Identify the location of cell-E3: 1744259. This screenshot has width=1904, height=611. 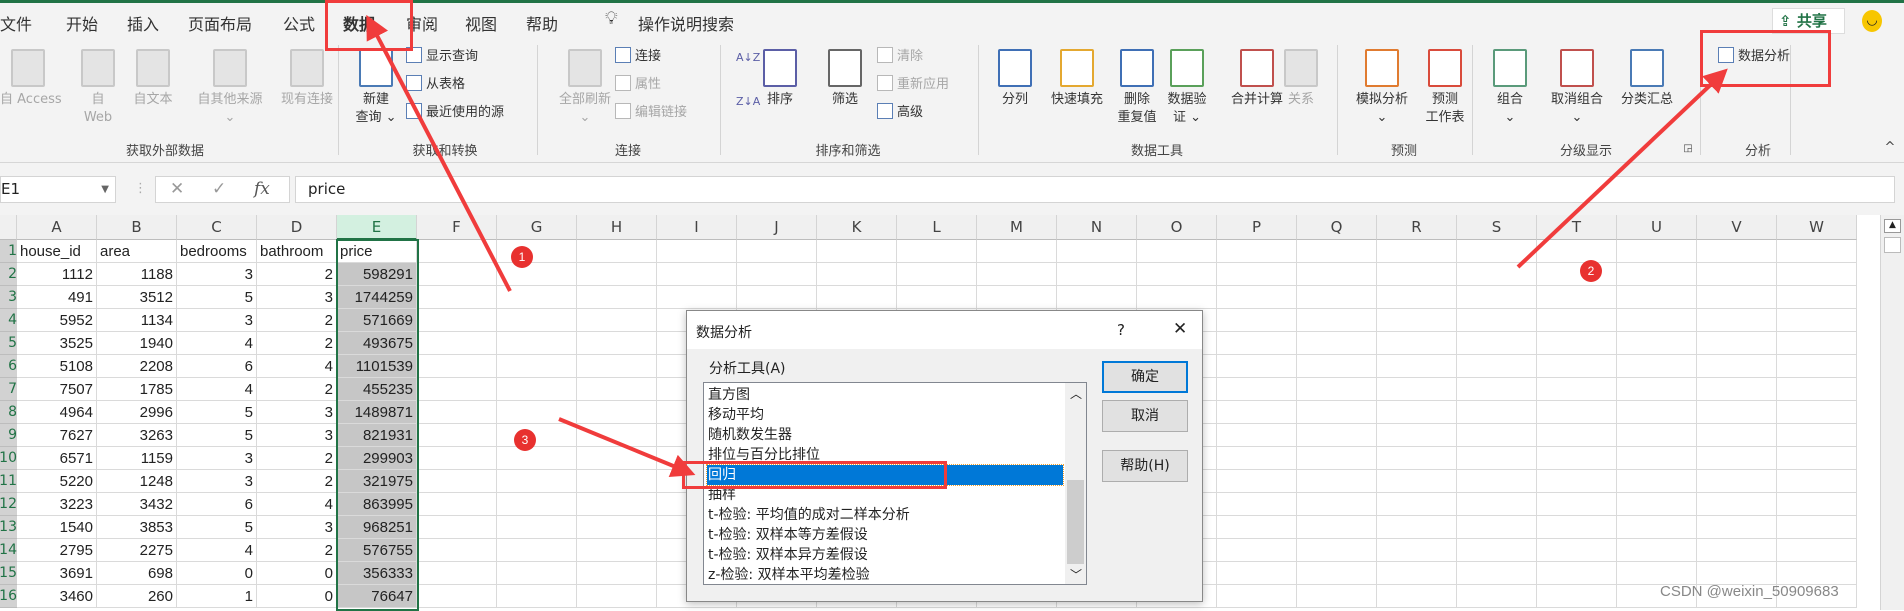
(377, 297).